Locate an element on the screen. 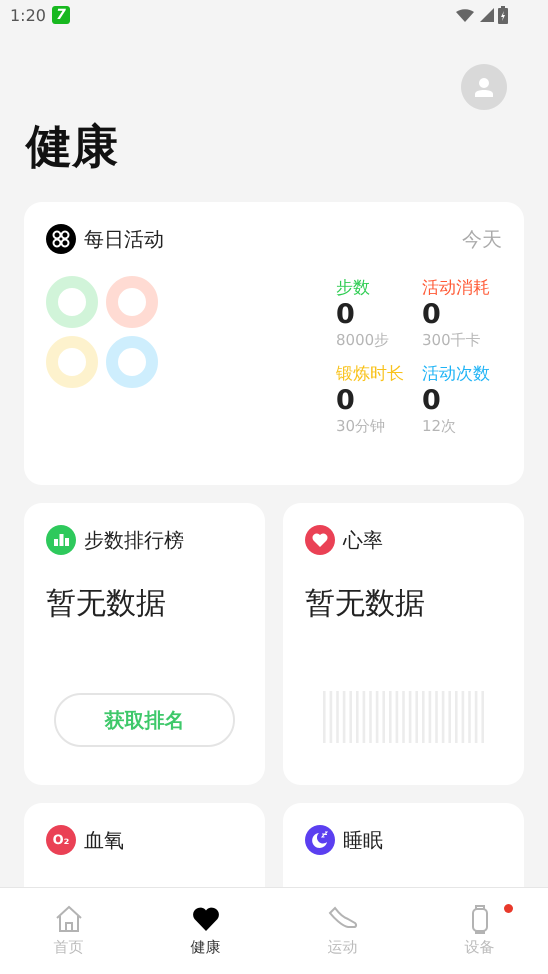 This screenshot has height=974, width=548. oxygen-icon: O₂ is located at coordinates (61, 840).